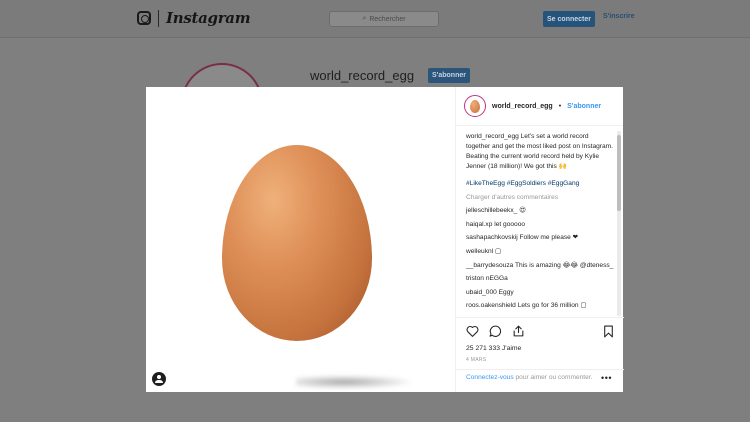 The height and width of the screenshot is (422, 750). Describe the element at coordinates (540, 252) in the screenshot. I see `comment-item: welleuknl ▢` at that location.